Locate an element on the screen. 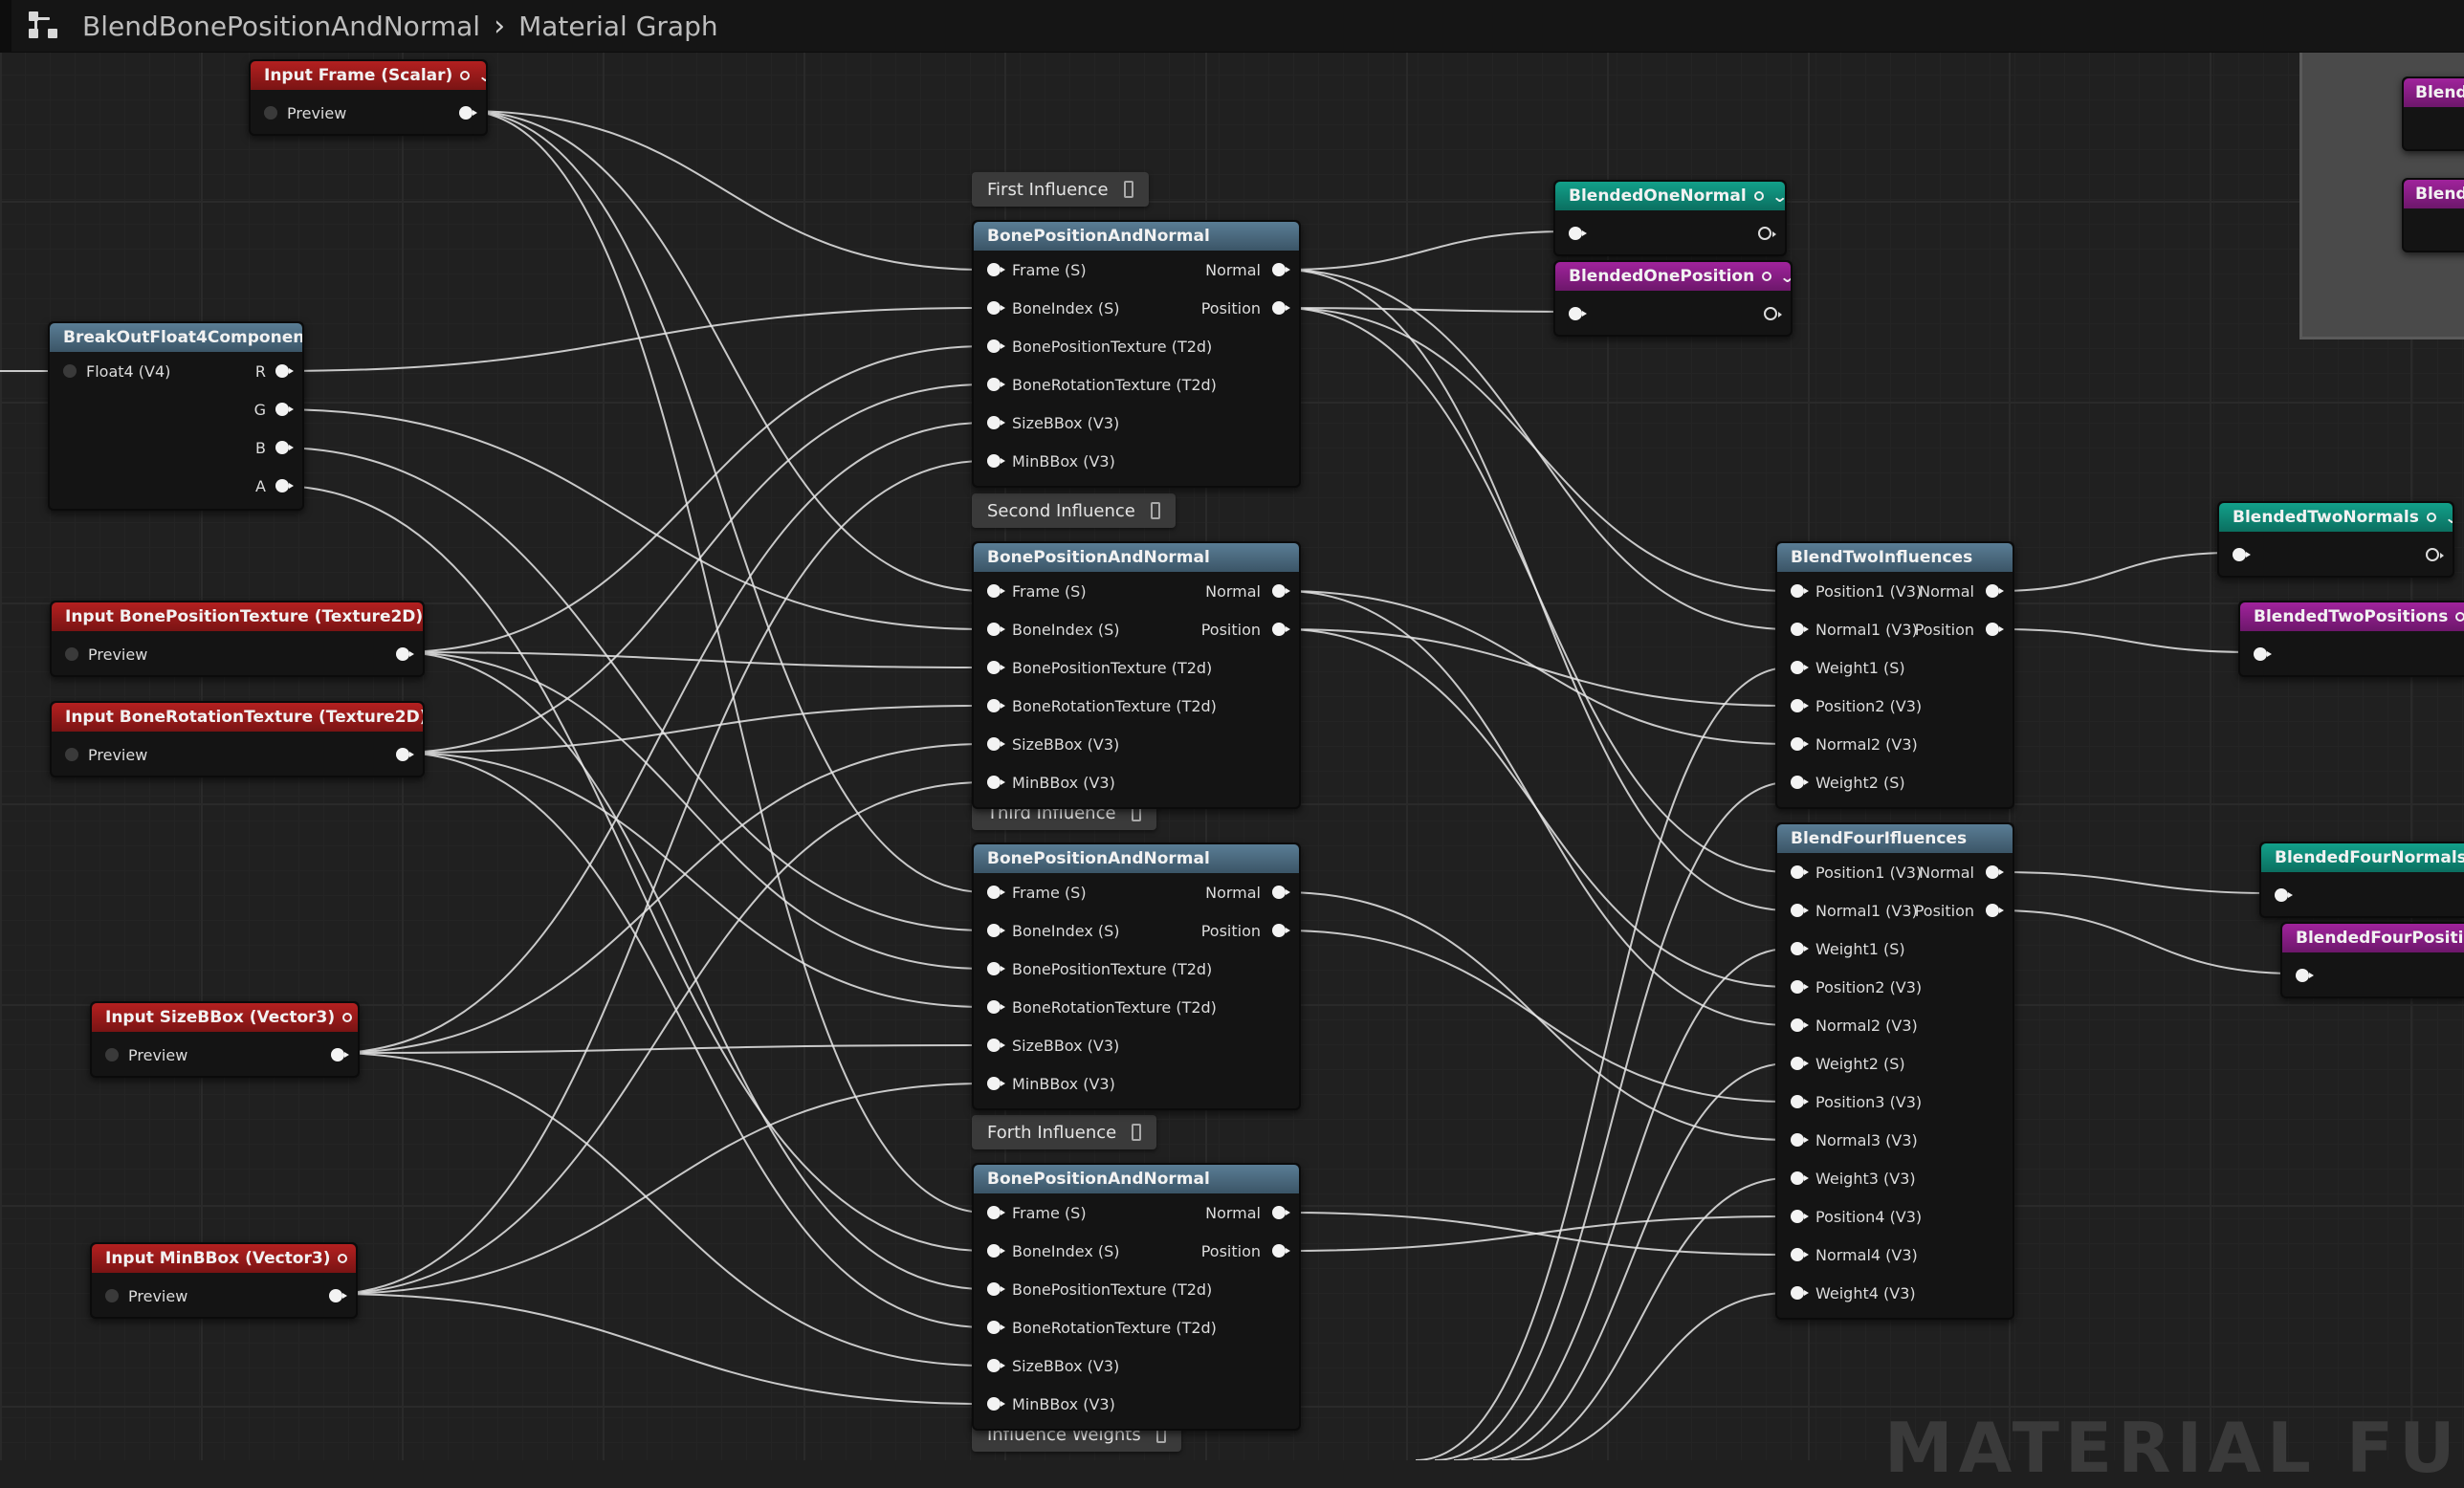 This screenshot has width=2464, height=1488. blended-one-normal-input-pin is located at coordinates (1578, 233).